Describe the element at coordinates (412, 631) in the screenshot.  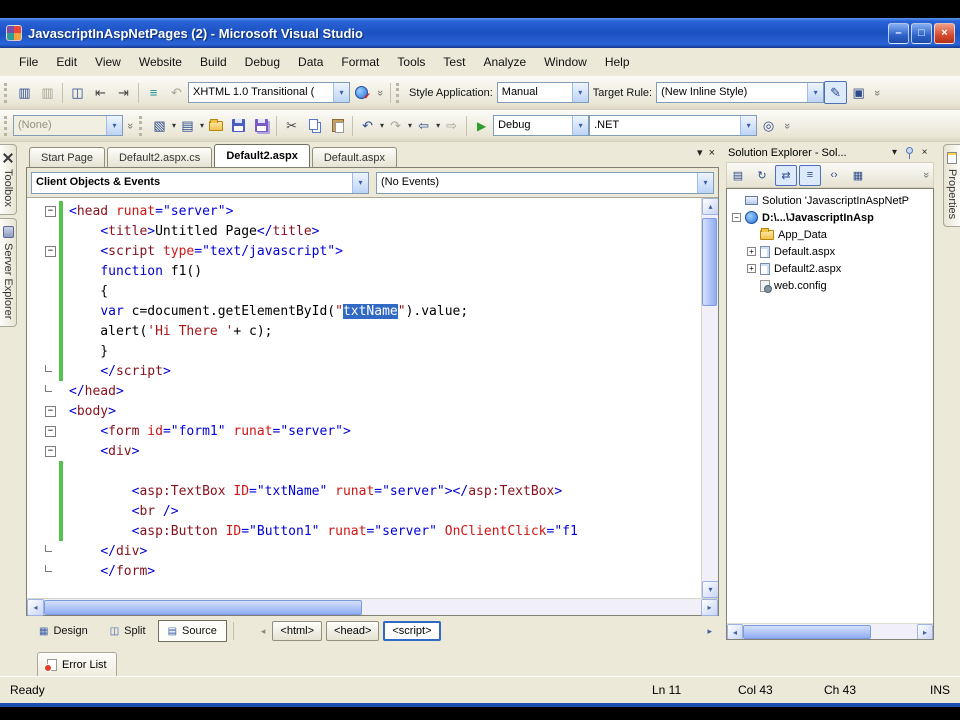
I see `breadcrumb-tag-script: <script>` at that location.